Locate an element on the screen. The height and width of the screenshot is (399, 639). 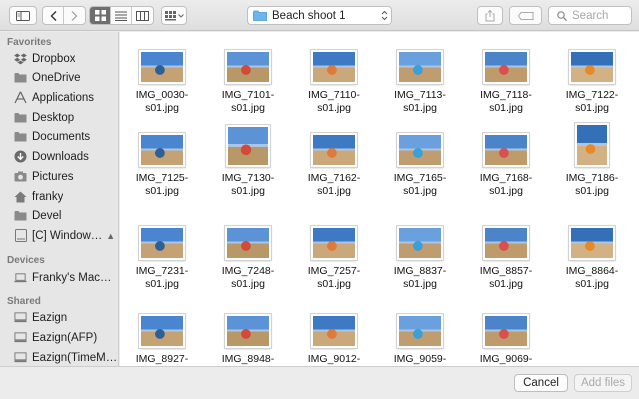
chevron-down-icon is located at coordinates (180, 15).